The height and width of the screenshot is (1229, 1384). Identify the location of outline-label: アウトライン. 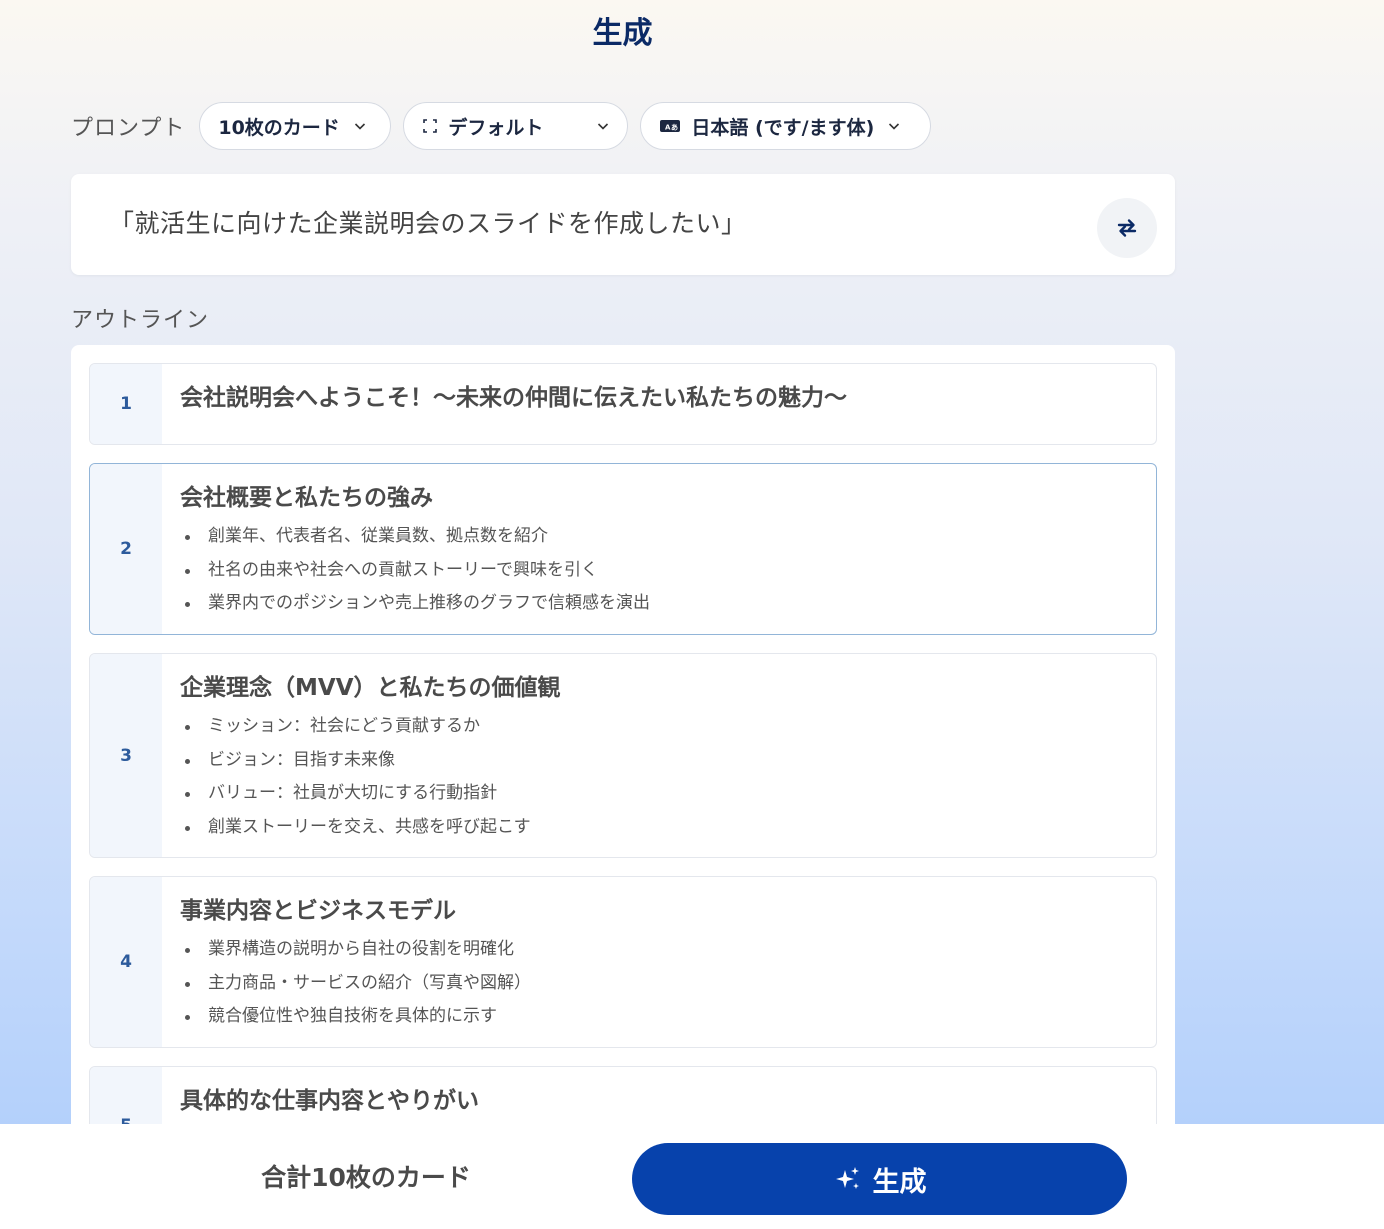
(140, 320).